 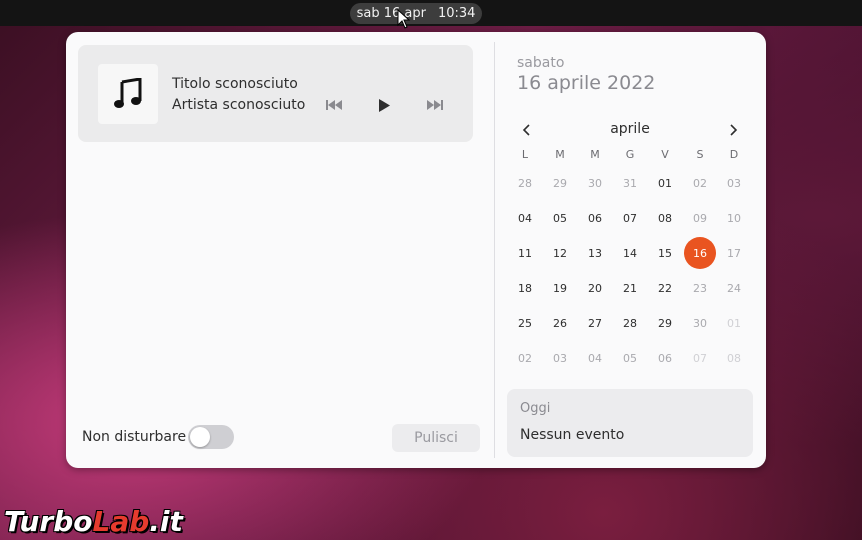 I want to click on calendar-day: 19, so click(x=560, y=288).